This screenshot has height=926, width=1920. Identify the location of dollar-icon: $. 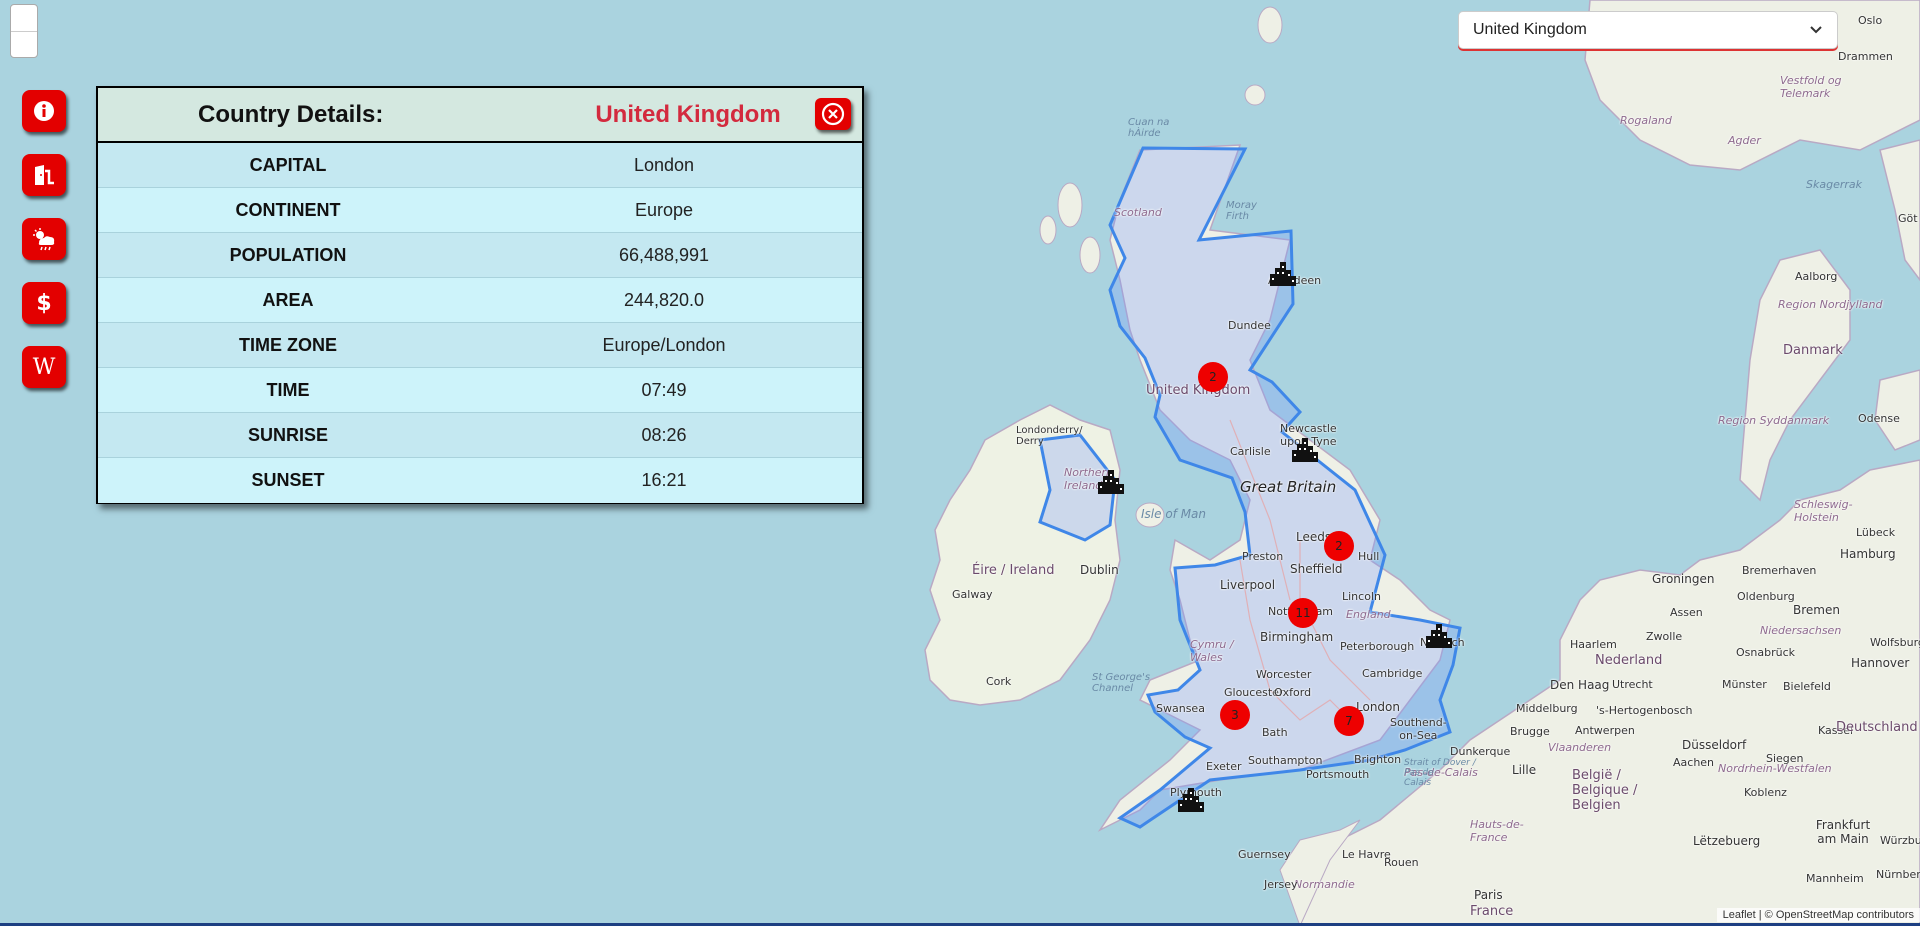
(44, 303).